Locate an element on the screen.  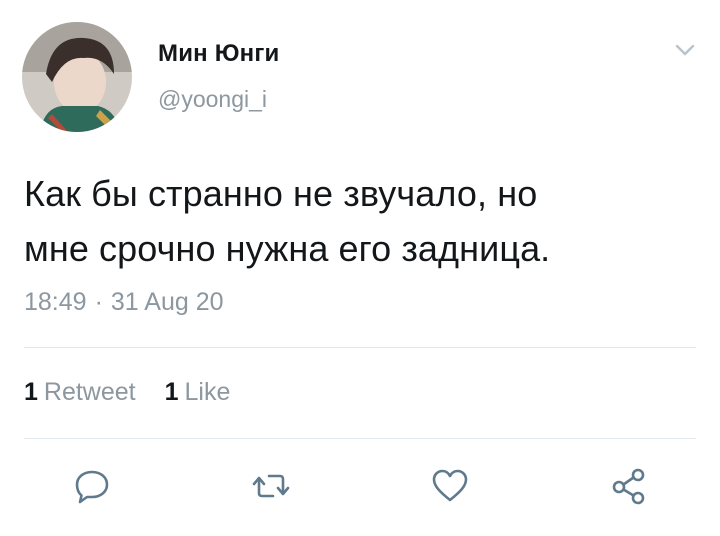
tweet-text-line: Как бы странно не звучало, но is located at coordinates (281, 193).